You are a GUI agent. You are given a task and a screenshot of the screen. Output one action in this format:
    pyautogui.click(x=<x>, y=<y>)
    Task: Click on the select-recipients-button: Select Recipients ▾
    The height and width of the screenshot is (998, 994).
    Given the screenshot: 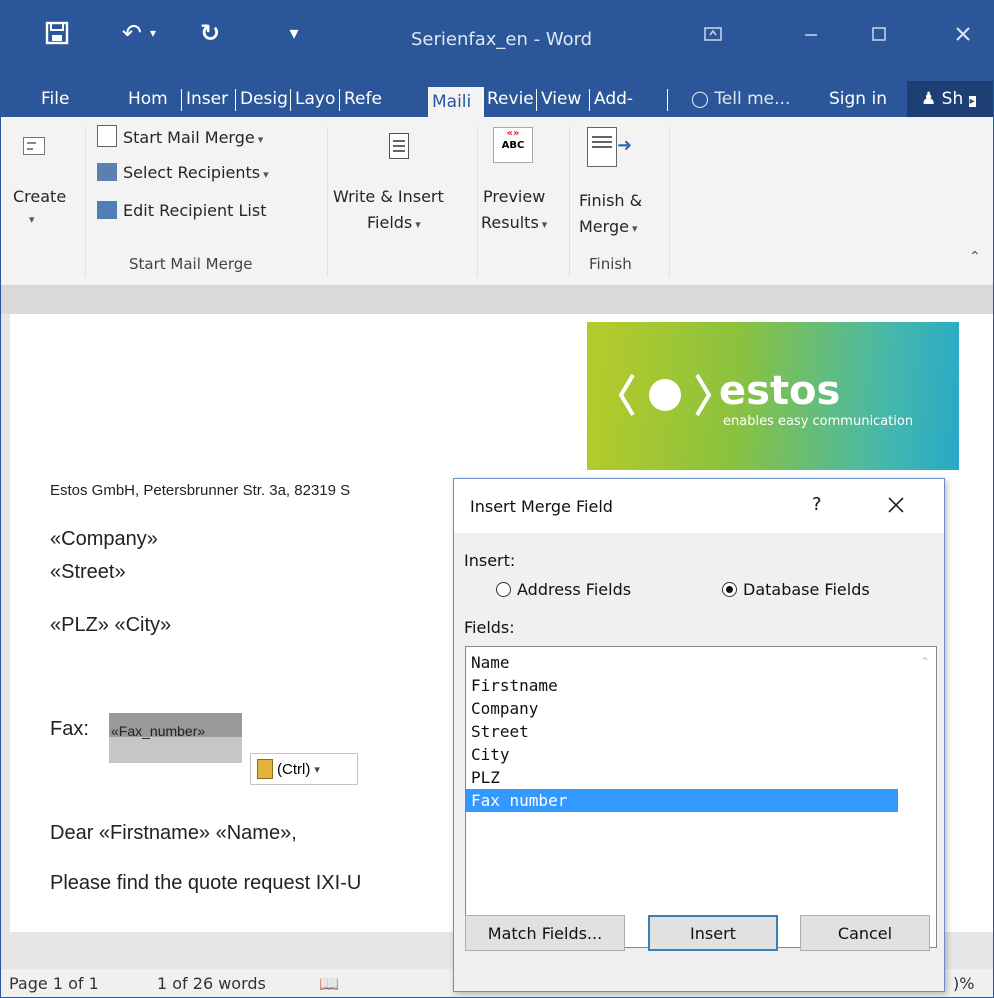 What is the action you would take?
    pyautogui.click(x=183, y=172)
    